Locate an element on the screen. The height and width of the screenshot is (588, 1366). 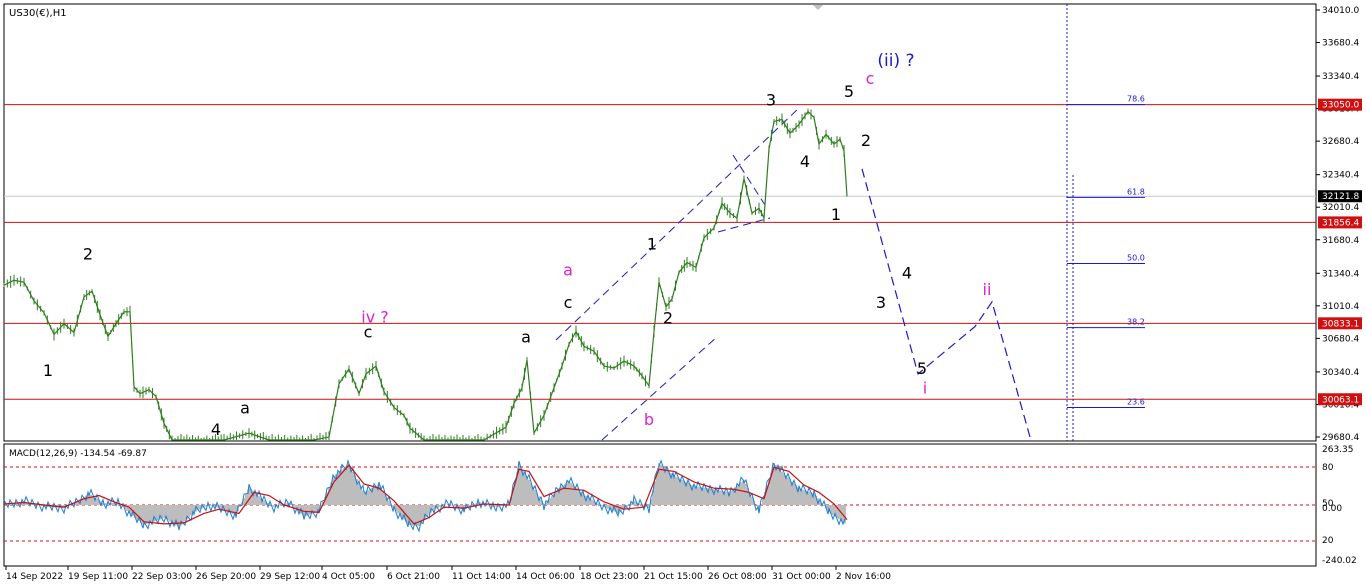
time-axis-label: 26 Sep 20:00 is located at coordinates (226, 577).